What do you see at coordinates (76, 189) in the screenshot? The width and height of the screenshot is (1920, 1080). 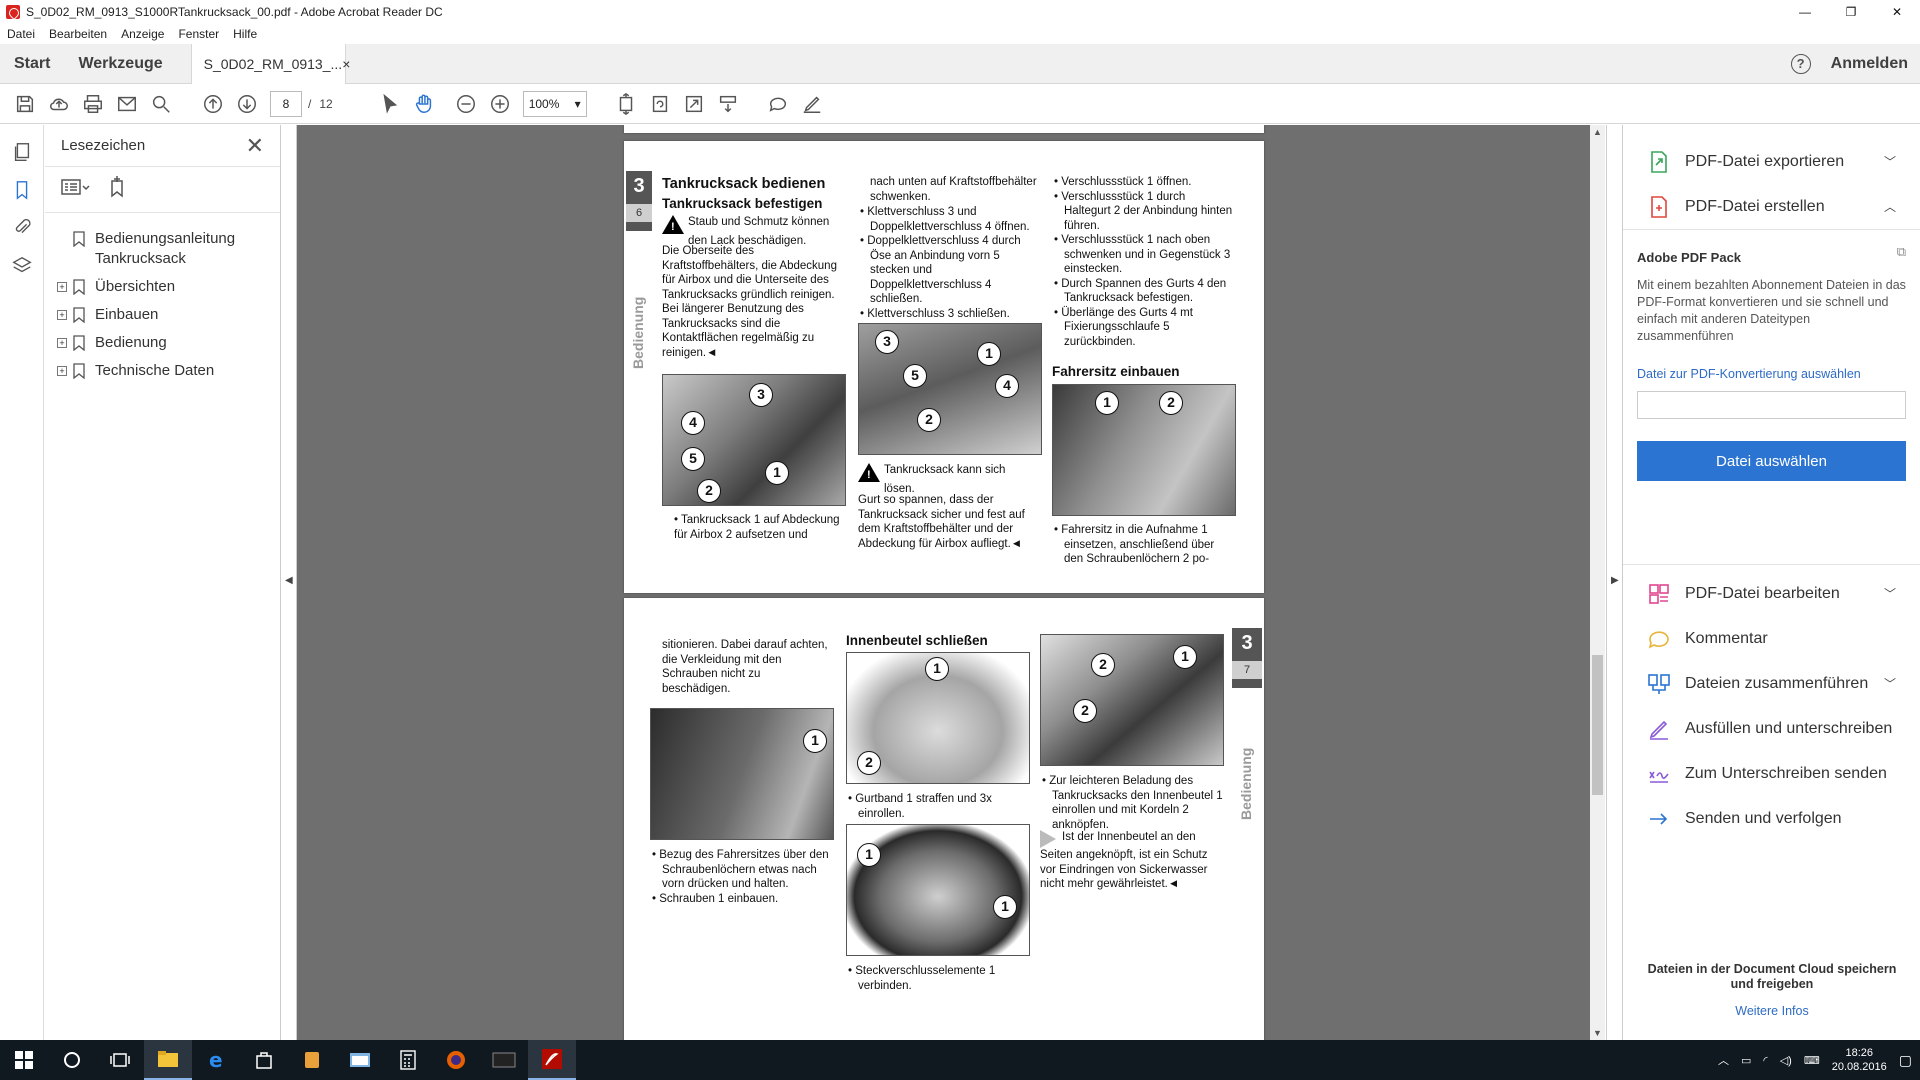 I see `bookmark-options-icon` at bounding box center [76, 189].